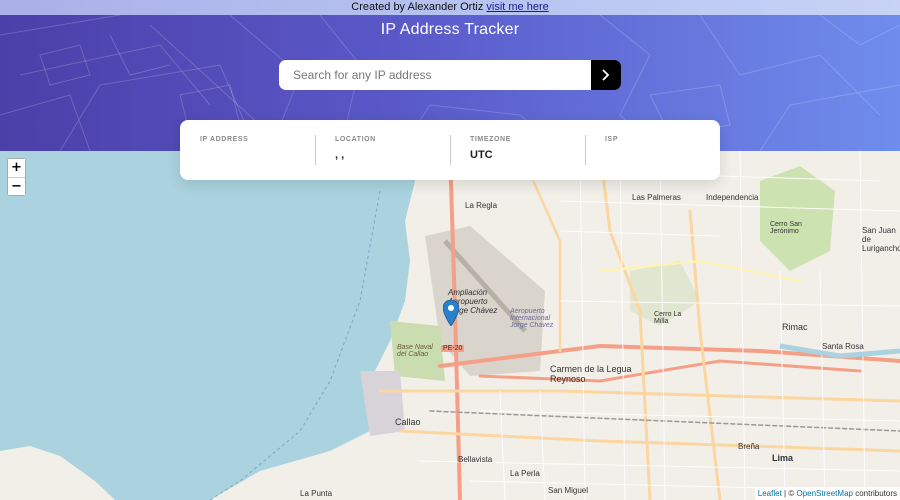 The height and width of the screenshot is (500, 900). I want to click on banner-text: Created by Alexander Ortiz, so click(417, 7).